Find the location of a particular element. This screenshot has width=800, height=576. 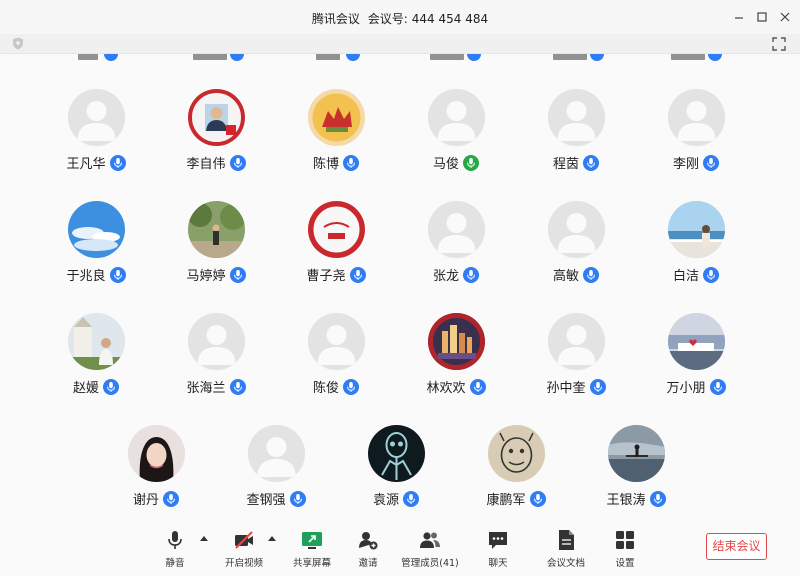

participant-tile: 张海兰 is located at coordinates (216, 363).